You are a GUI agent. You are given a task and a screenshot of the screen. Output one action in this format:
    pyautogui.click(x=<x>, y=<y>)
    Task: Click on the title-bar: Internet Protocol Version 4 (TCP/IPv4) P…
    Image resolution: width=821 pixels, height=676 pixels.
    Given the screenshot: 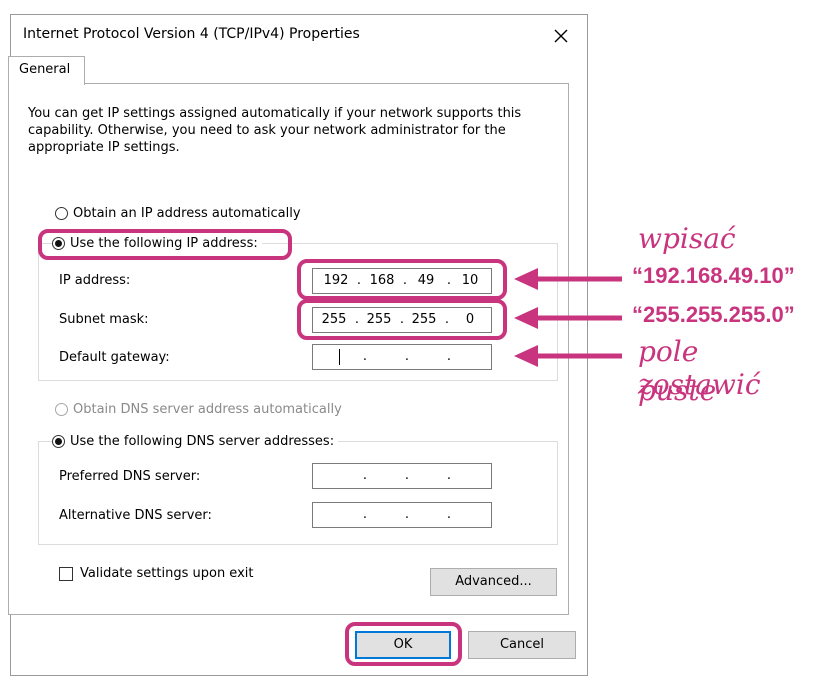 What is the action you would take?
    pyautogui.click(x=299, y=36)
    